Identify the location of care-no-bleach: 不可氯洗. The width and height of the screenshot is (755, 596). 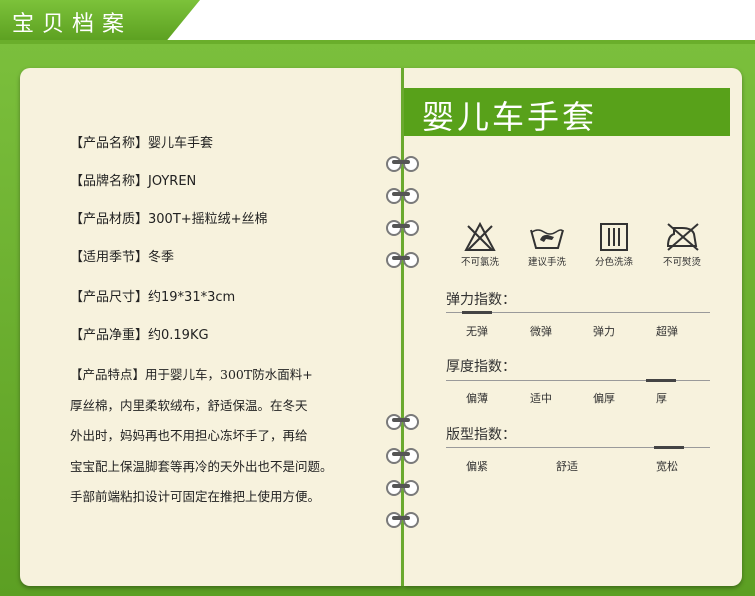
(480, 245).